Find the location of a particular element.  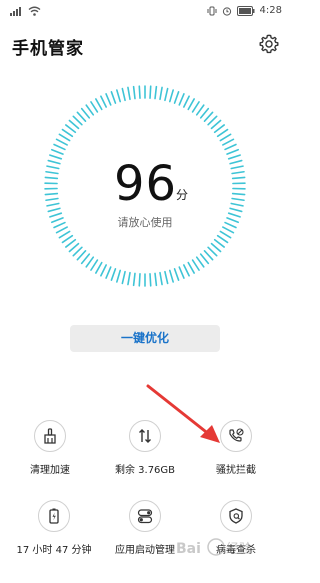

vibrate-icon is located at coordinates (212, 10).